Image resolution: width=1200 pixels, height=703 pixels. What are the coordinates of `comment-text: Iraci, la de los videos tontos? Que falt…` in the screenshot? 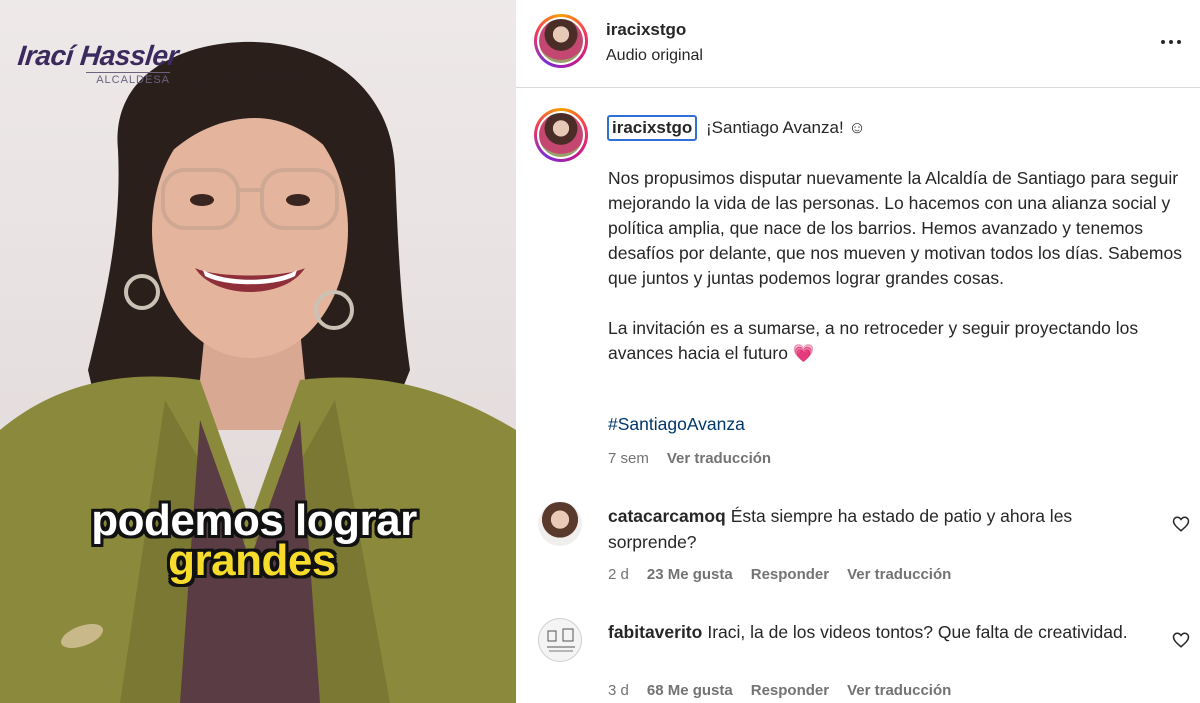 It's located at (917, 632).